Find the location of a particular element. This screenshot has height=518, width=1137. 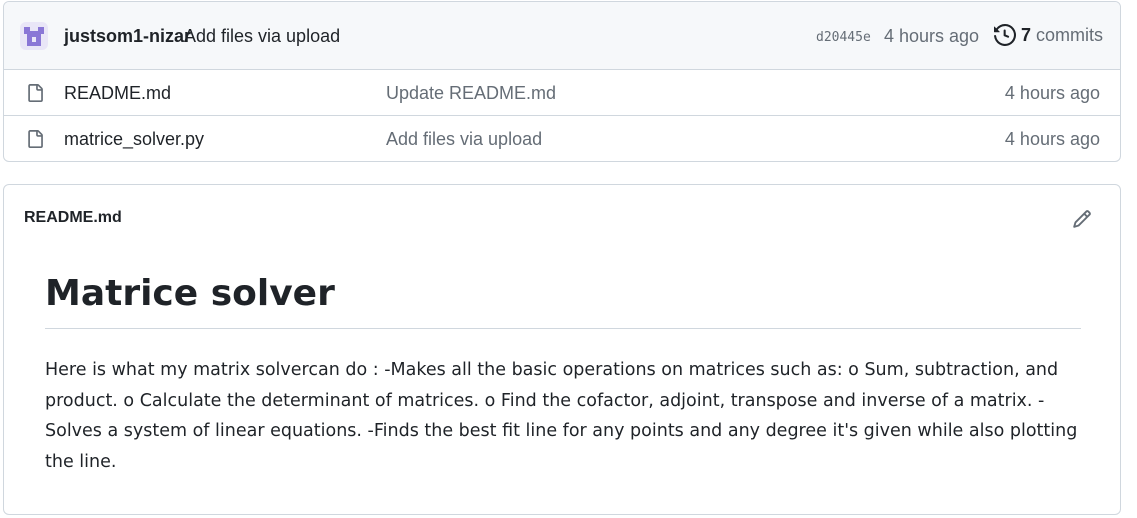

commits-count: 7 is located at coordinates (1026, 34).